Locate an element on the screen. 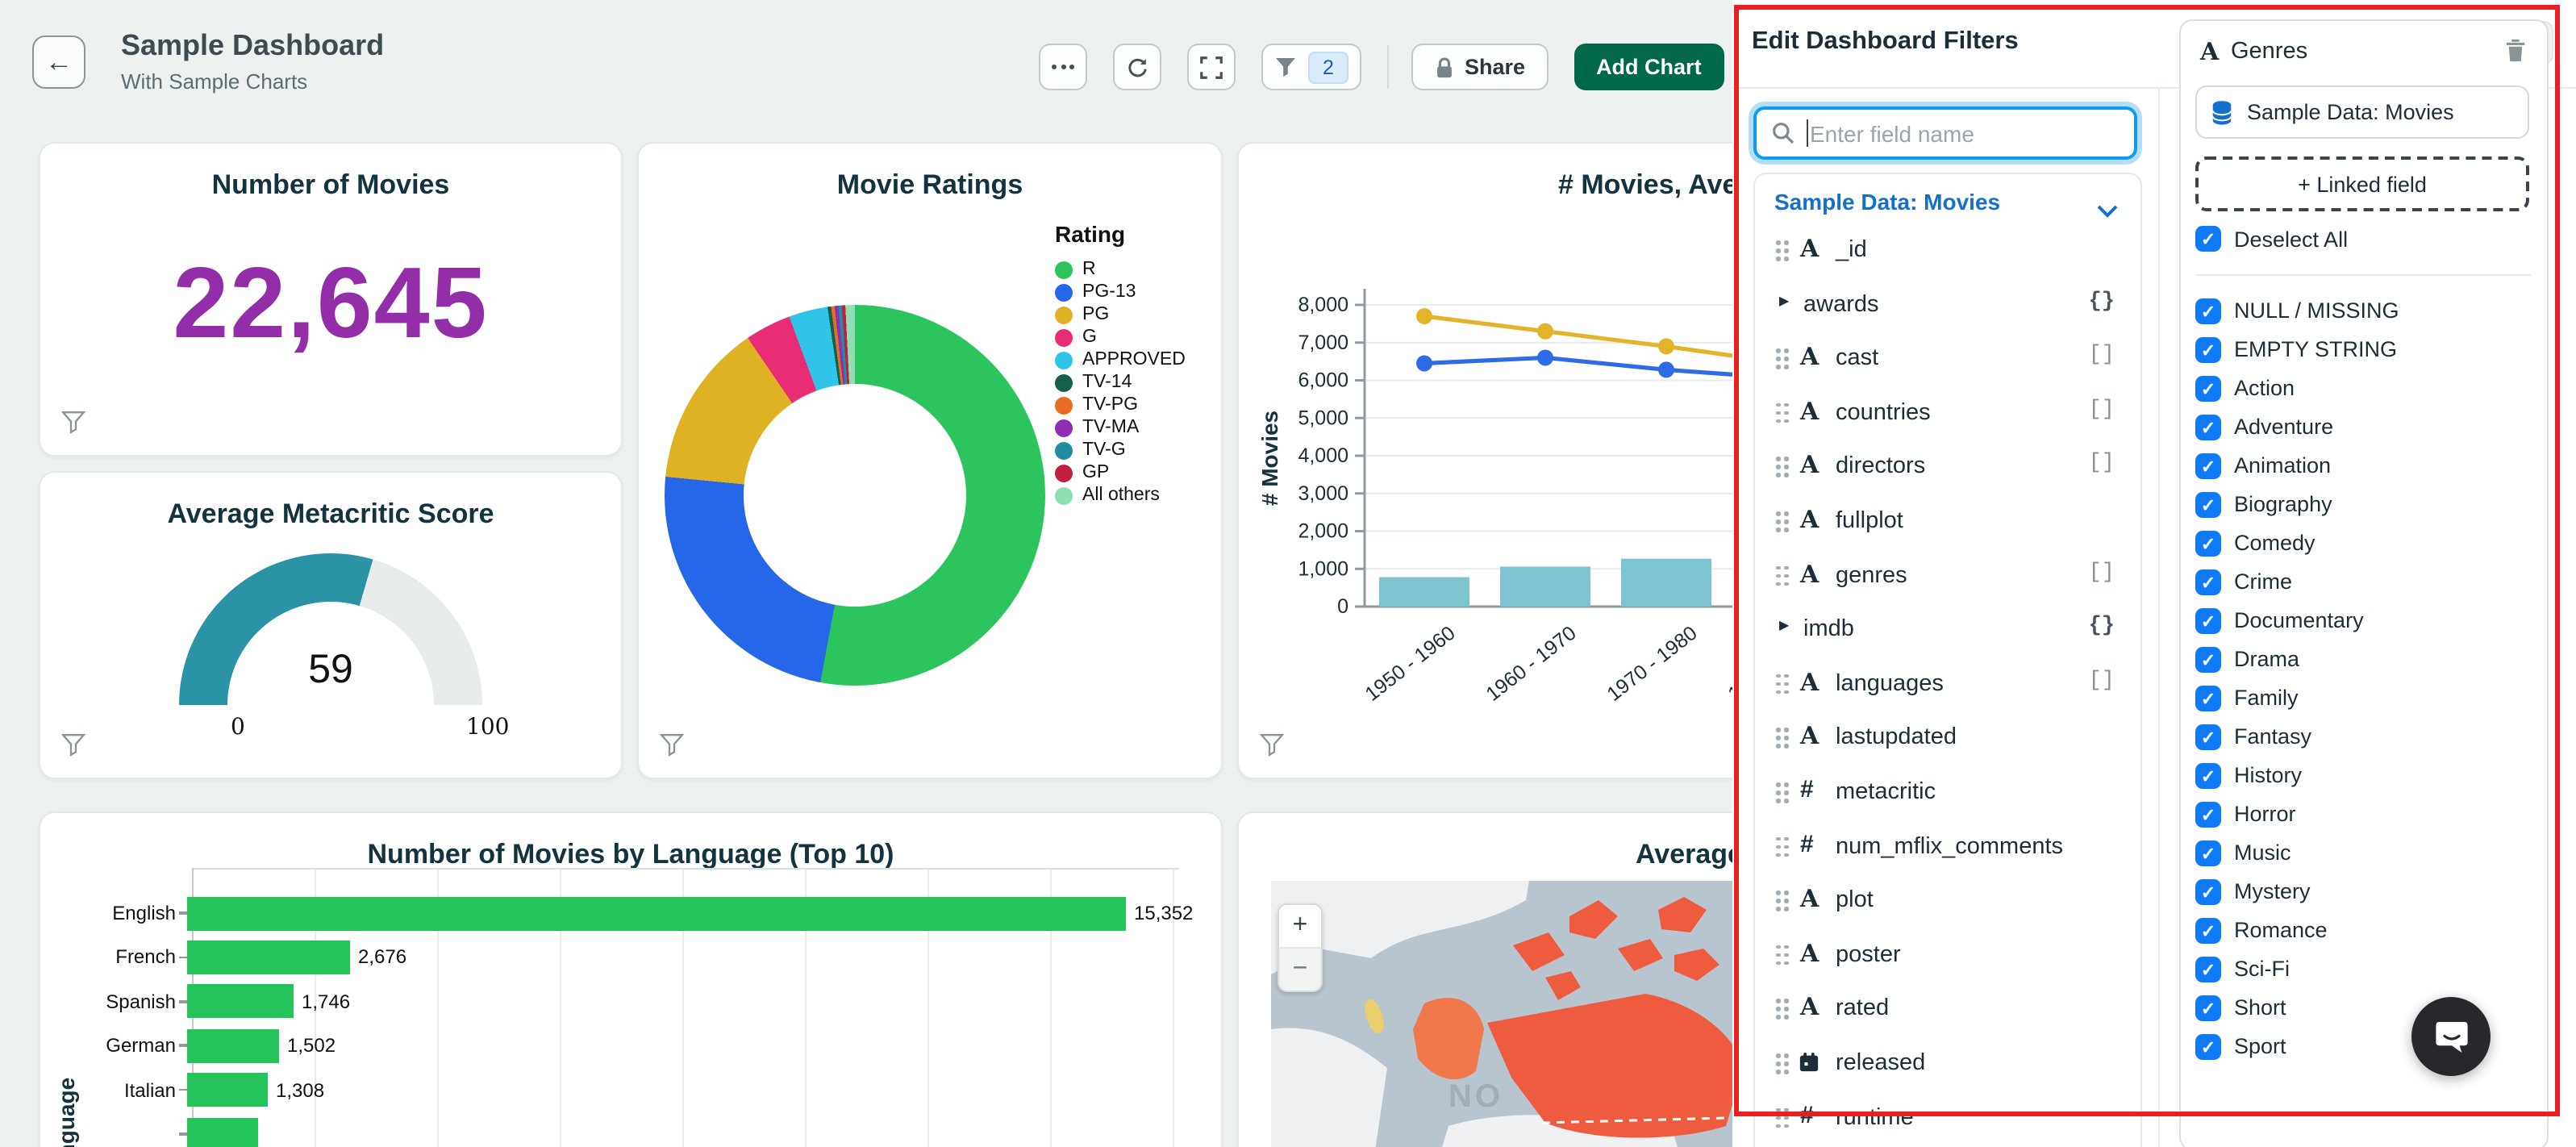 The image size is (2576, 1147). zoom-out-button: − is located at coordinates (1300, 969).